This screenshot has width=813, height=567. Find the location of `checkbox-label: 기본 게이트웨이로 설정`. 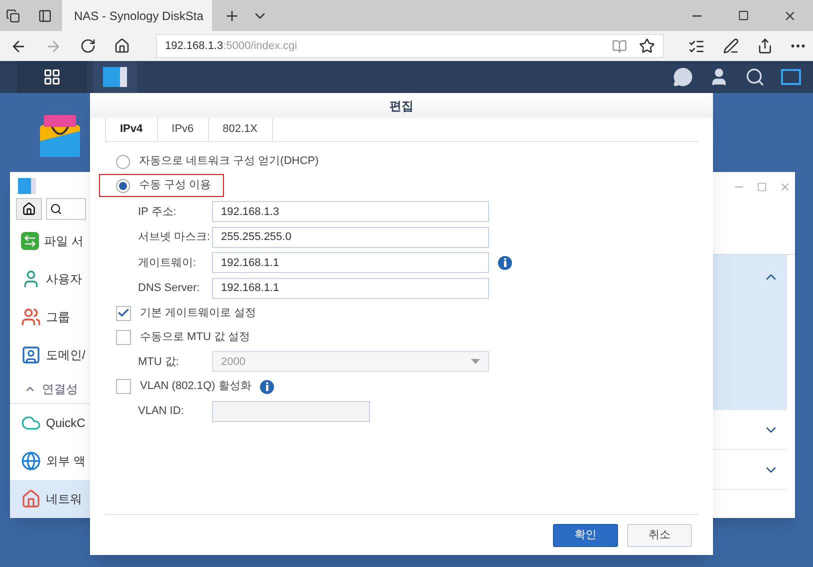

checkbox-label: 기본 게이트웨이로 설정 is located at coordinates (198, 313).